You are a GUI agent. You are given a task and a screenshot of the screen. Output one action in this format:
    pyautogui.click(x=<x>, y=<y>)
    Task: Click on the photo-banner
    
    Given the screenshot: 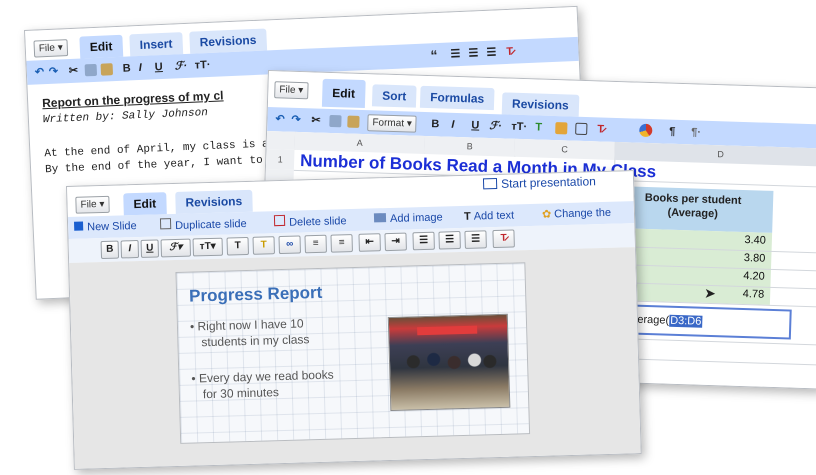 What is the action you would take?
    pyautogui.click(x=447, y=330)
    